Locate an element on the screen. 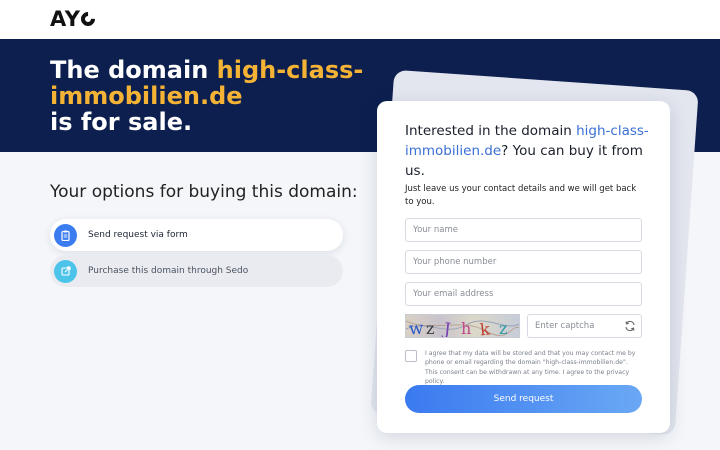 The width and height of the screenshot is (720, 450). logo: AY is located at coordinates (74, 19).